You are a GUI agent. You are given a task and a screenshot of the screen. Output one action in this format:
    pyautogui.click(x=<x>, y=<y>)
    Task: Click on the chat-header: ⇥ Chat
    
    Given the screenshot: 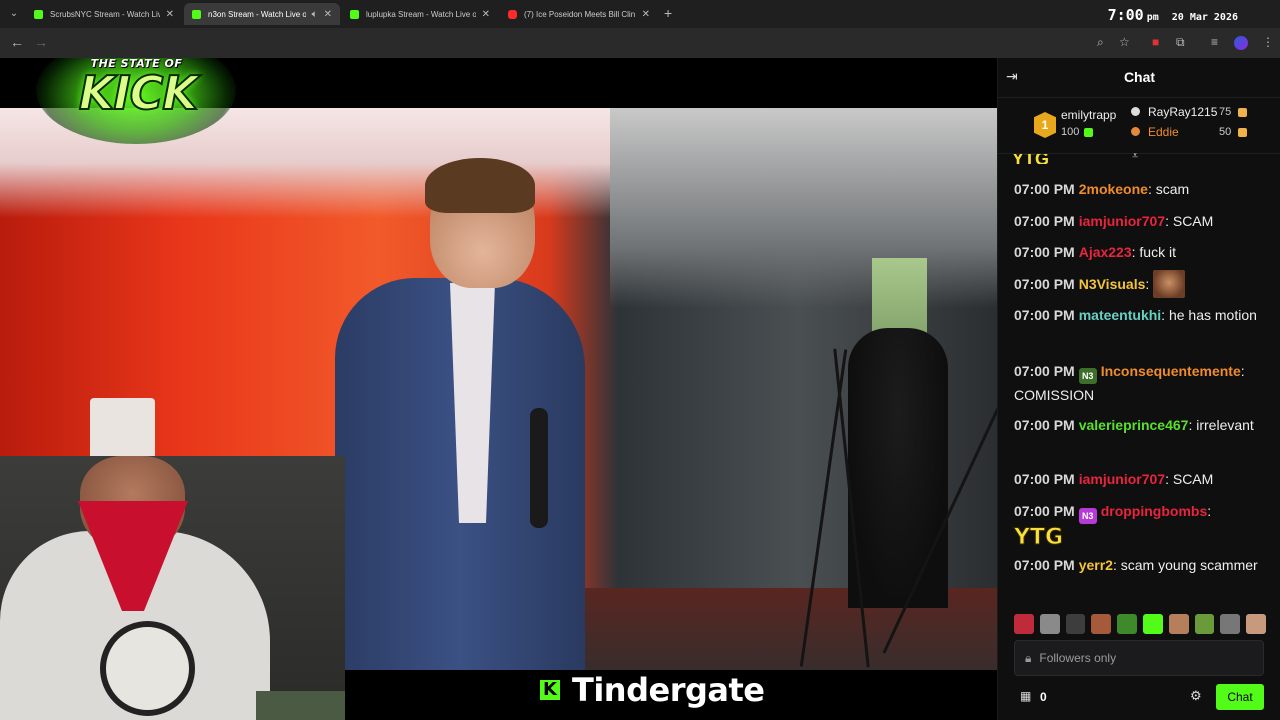 What is the action you would take?
    pyautogui.click(x=1139, y=78)
    